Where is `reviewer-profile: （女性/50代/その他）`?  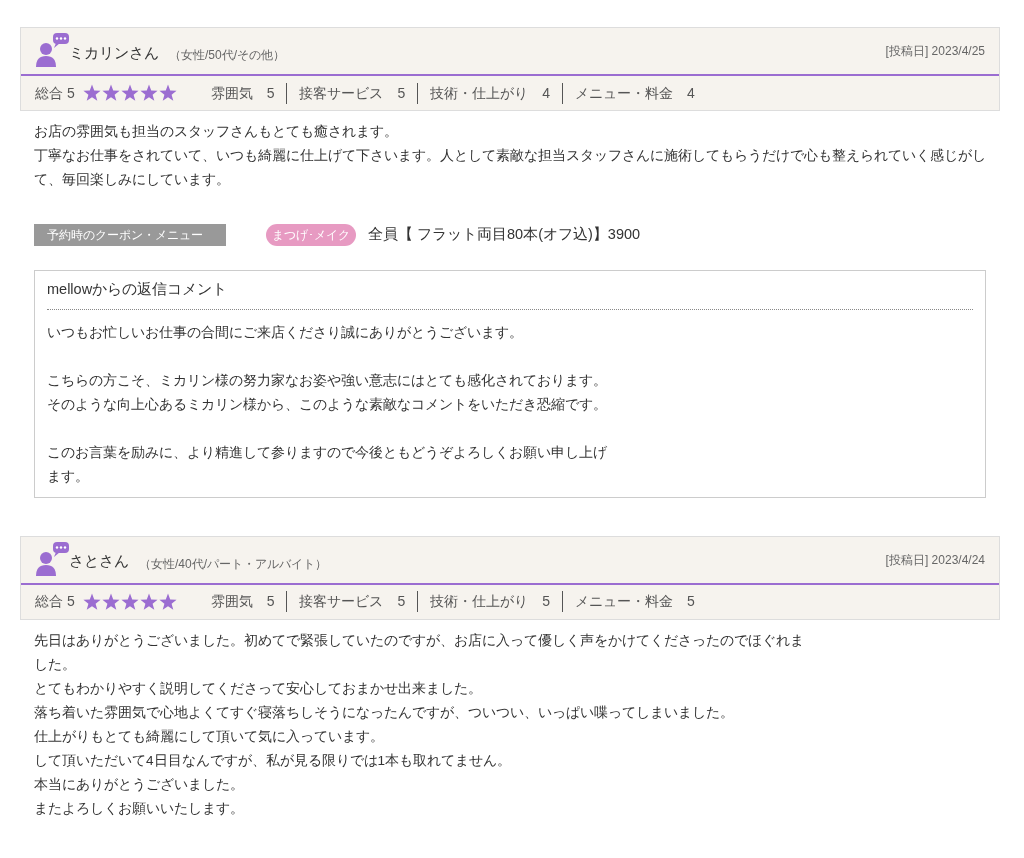 reviewer-profile: （女性/50代/その他） is located at coordinates (227, 55).